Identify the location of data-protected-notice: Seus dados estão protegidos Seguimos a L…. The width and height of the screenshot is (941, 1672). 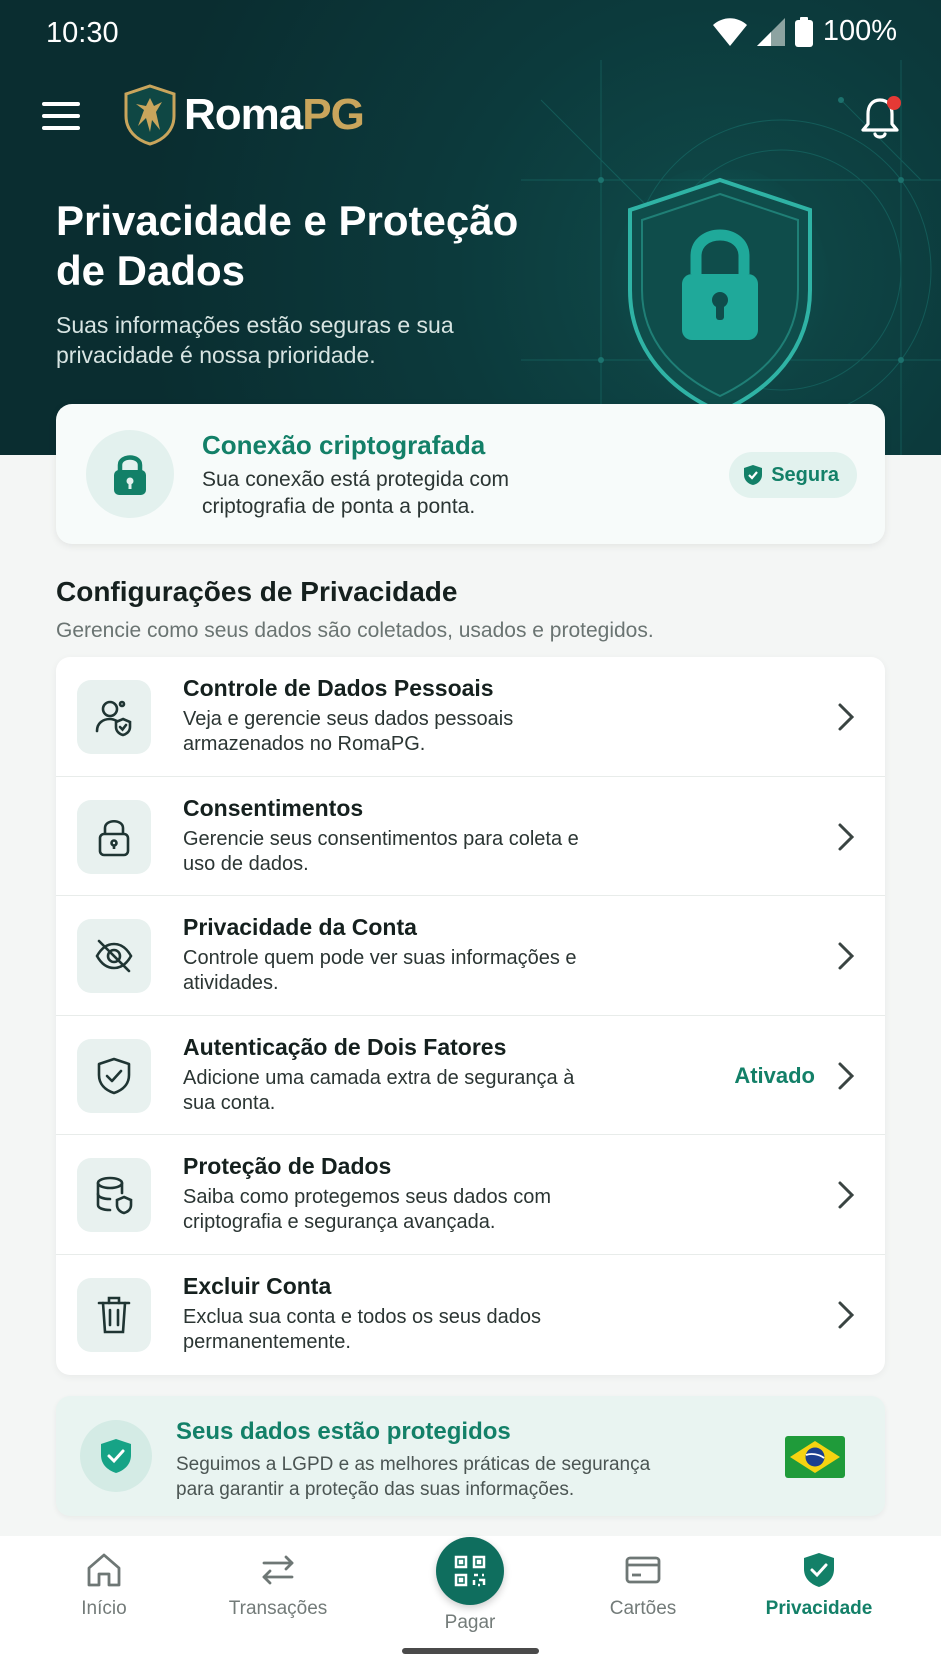
(470, 1456).